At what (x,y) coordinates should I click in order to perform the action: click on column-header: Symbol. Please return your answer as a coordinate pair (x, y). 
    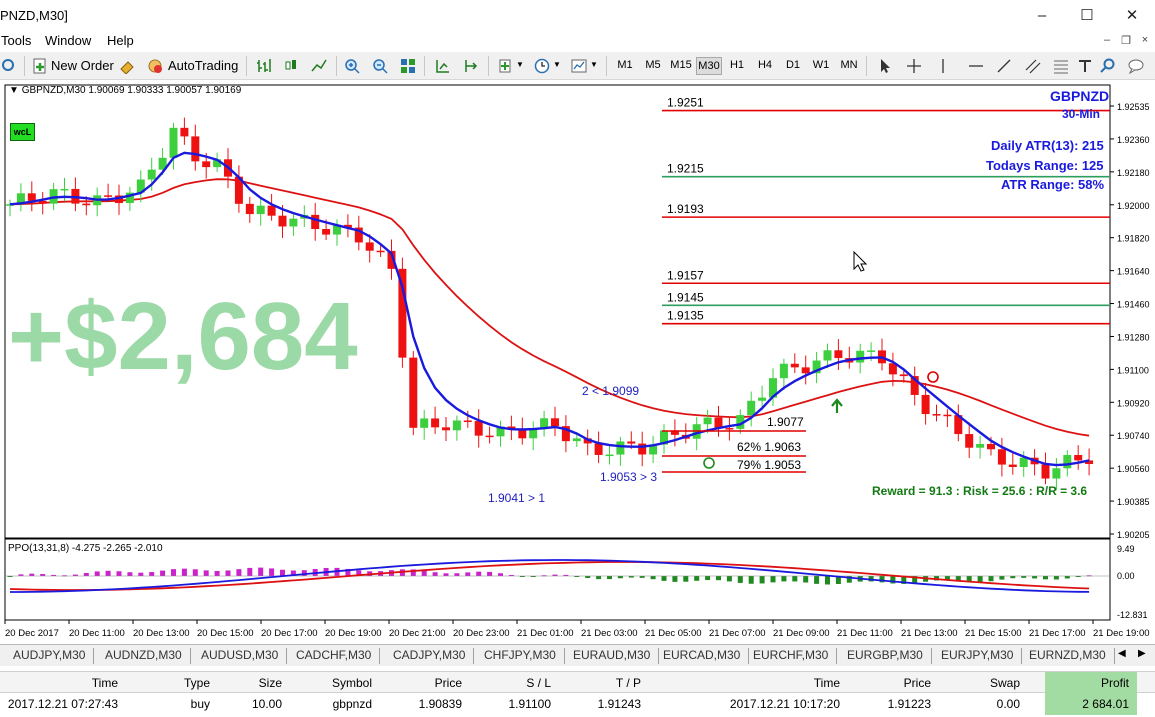
    Looking at the image, I should click on (352, 683).